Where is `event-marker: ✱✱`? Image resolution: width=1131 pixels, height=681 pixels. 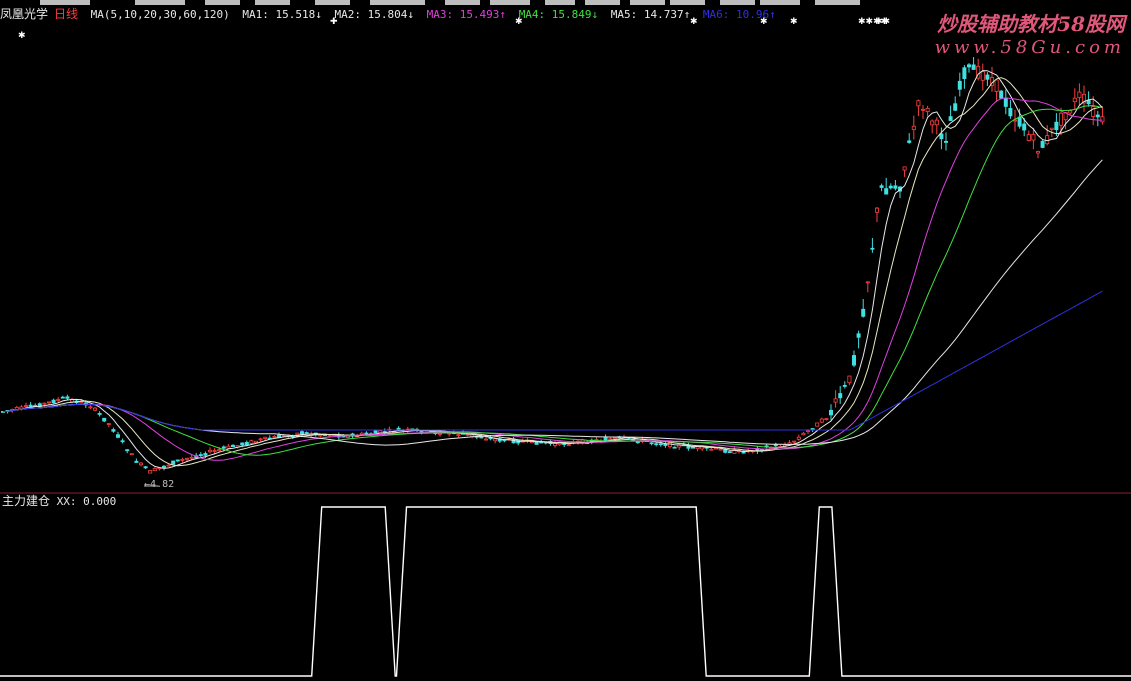 event-marker: ✱✱ is located at coordinates (882, 22).